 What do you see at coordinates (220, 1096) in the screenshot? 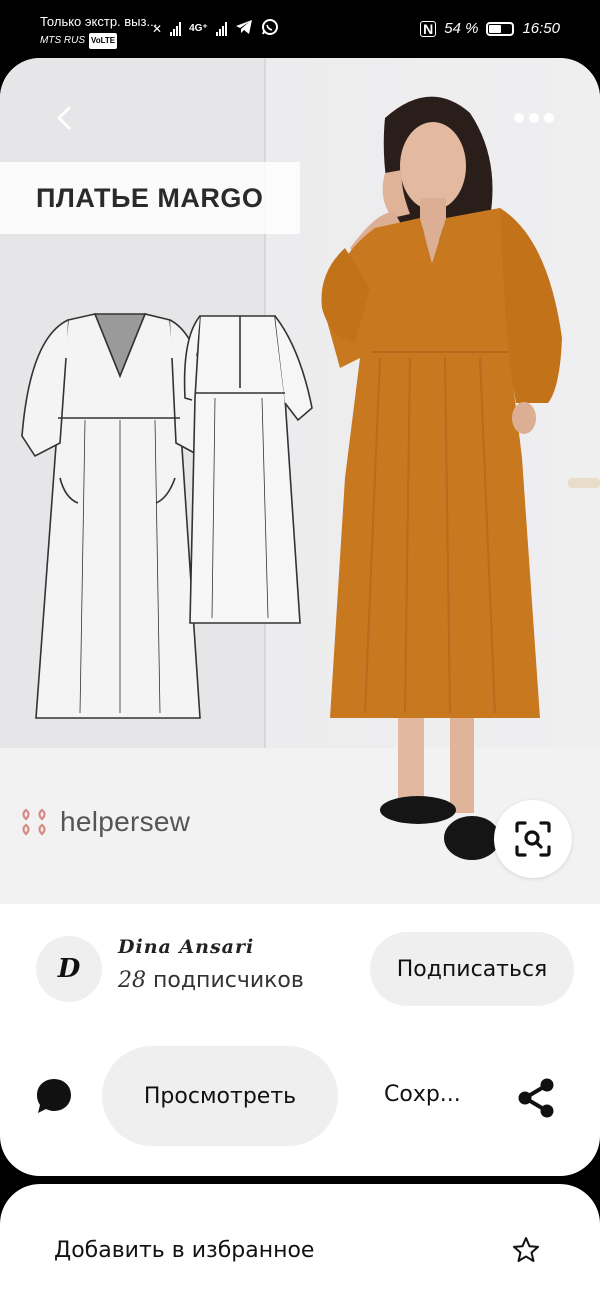
I see `view-button: Просмотреть` at bounding box center [220, 1096].